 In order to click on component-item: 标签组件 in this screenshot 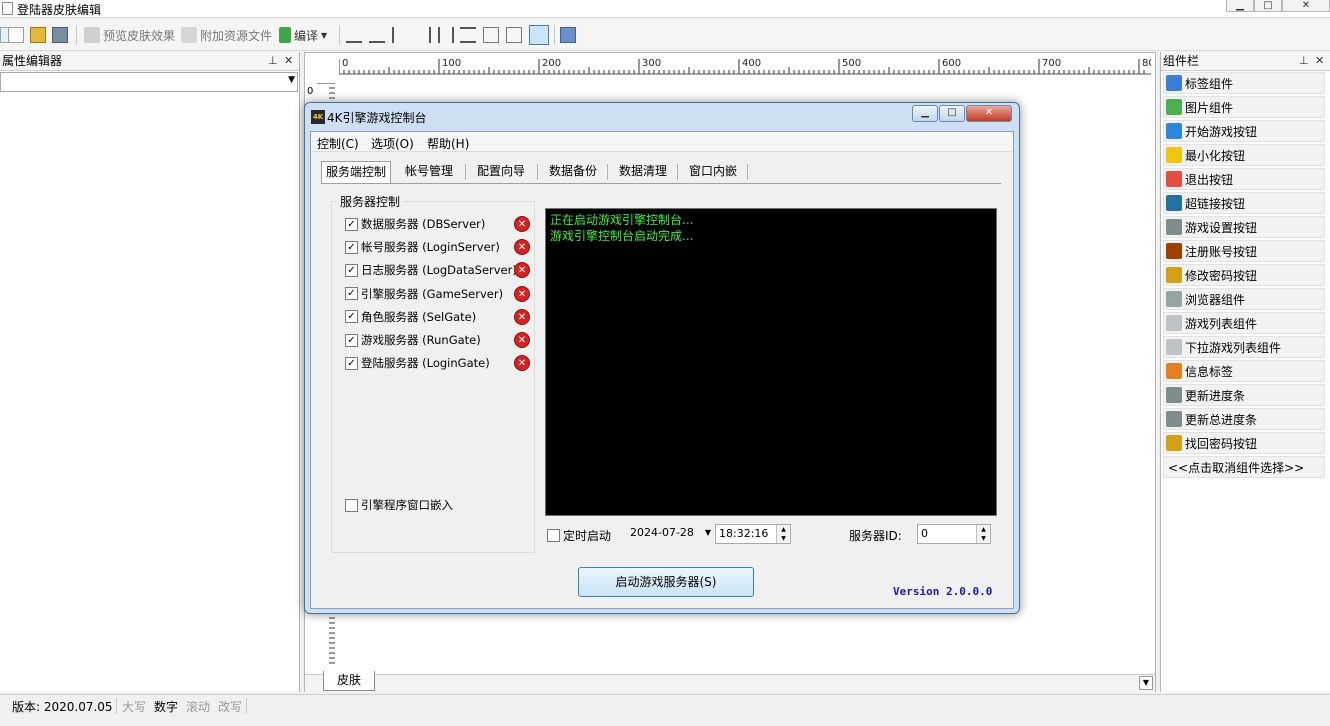, I will do `click(1244, 83)`.